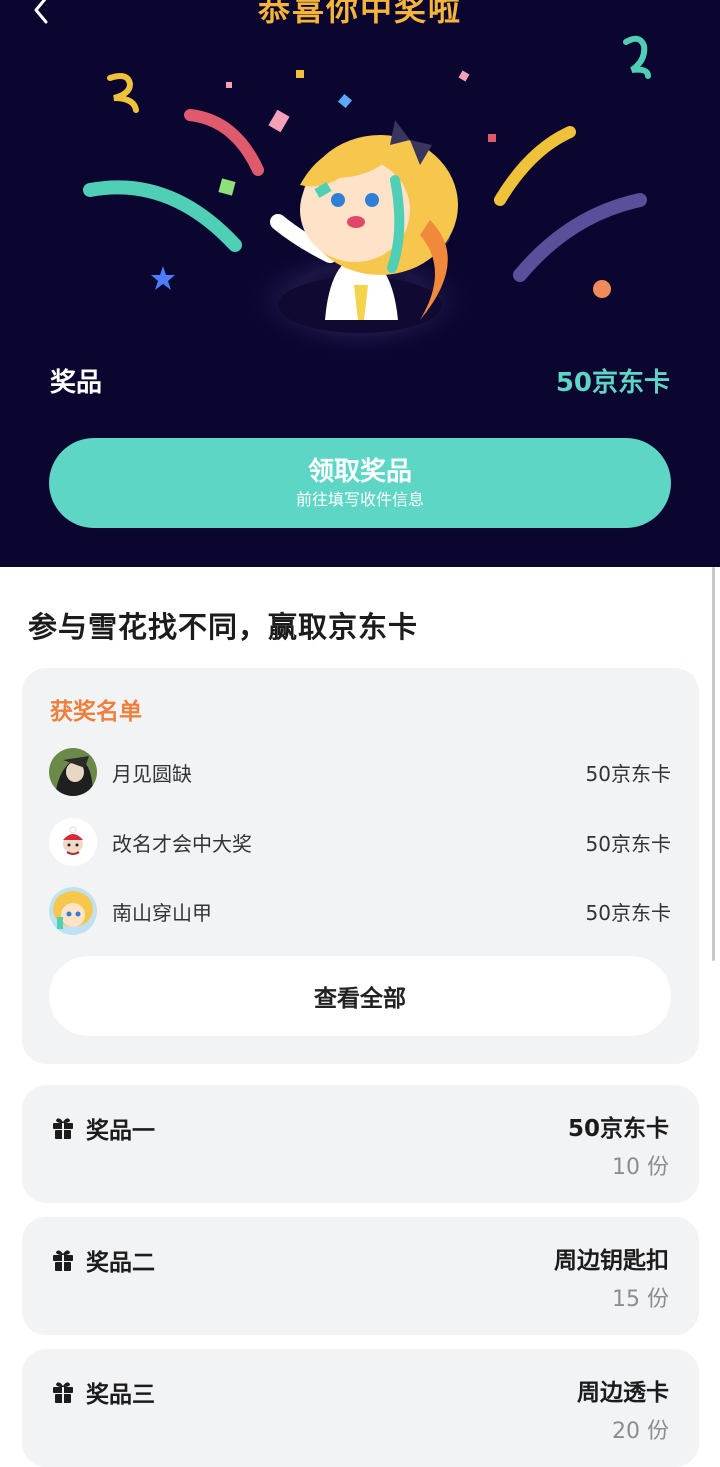 The image size is (720, 1467). What do you see at coordinates (612, 382) in the screenshot?
I see `prize-value: 50京东卡` at bounding box center [612, 382].